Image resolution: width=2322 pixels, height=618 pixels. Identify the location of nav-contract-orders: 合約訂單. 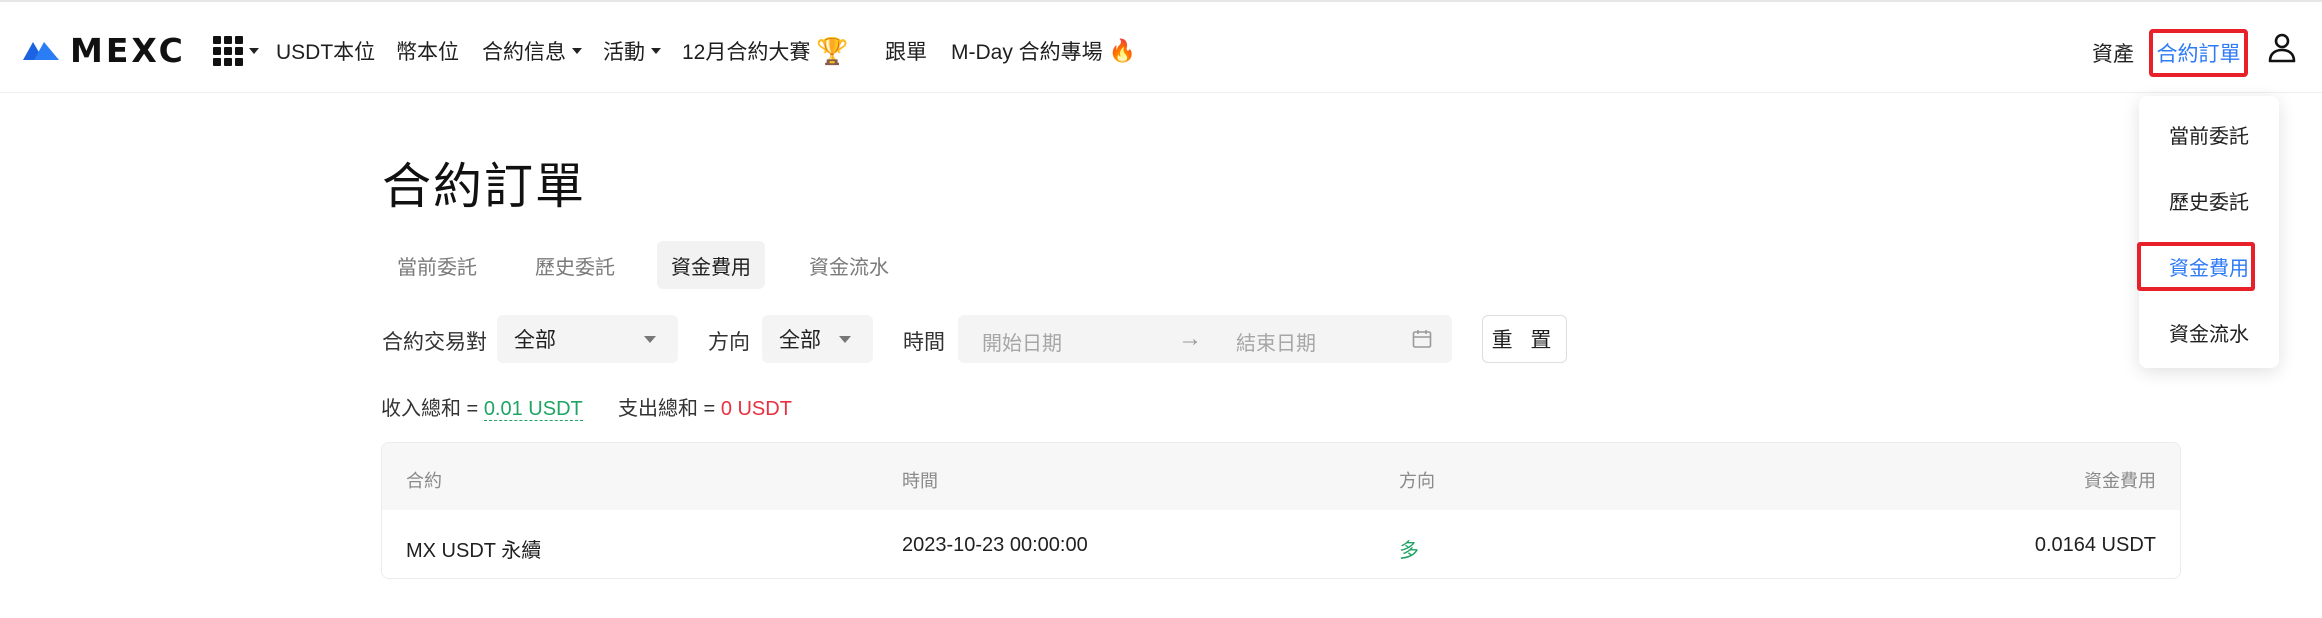
(2198, 53).